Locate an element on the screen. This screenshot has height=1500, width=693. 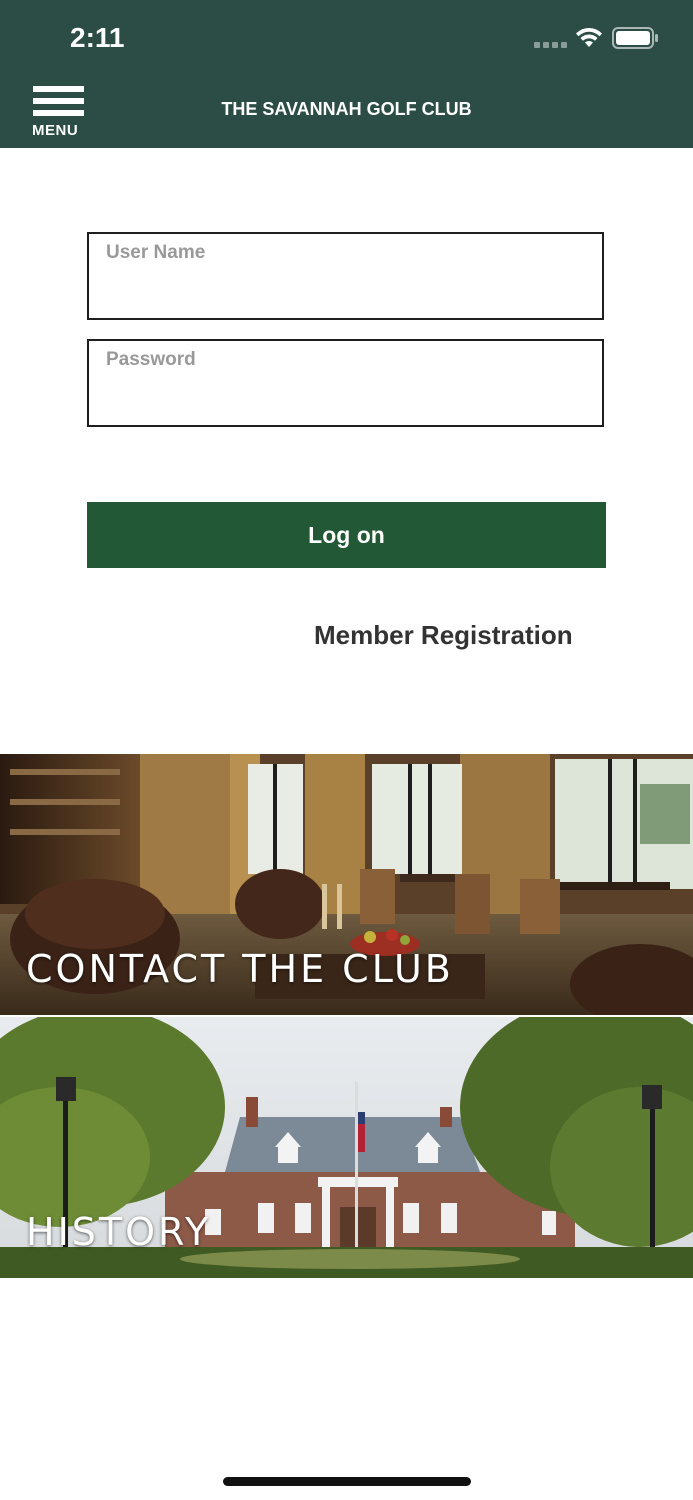
password-input is located at coordinates (345, 383).